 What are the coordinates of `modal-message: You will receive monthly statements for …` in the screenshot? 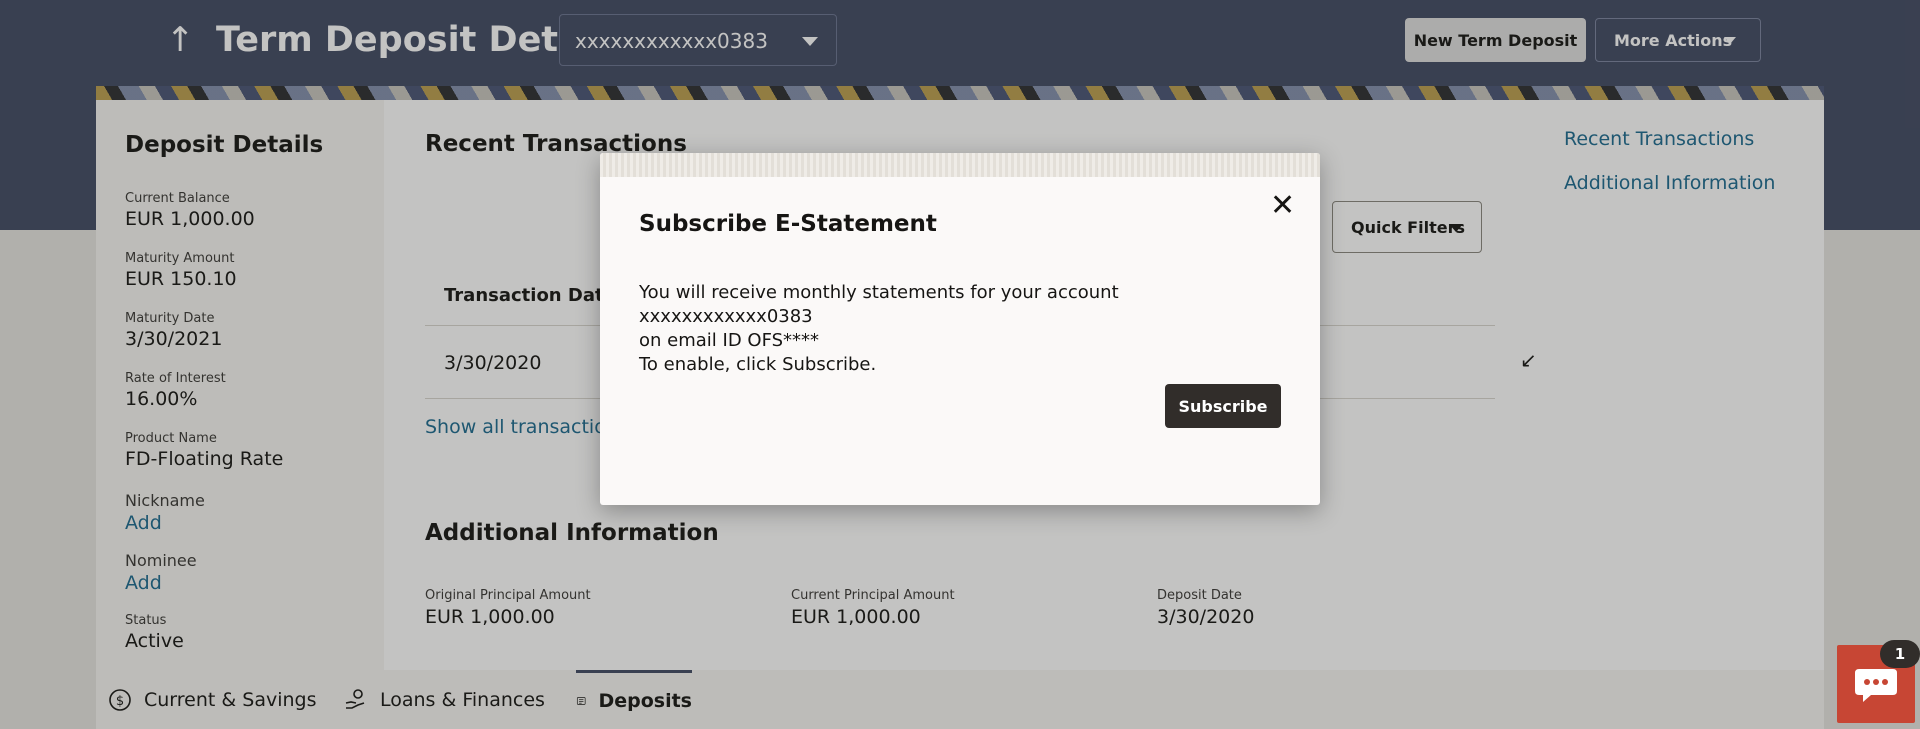 It's located at (964, 329).